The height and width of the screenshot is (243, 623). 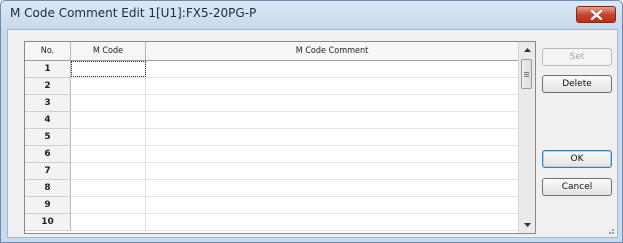 I want to click on table-row: 9, so click(x=272, y=205).